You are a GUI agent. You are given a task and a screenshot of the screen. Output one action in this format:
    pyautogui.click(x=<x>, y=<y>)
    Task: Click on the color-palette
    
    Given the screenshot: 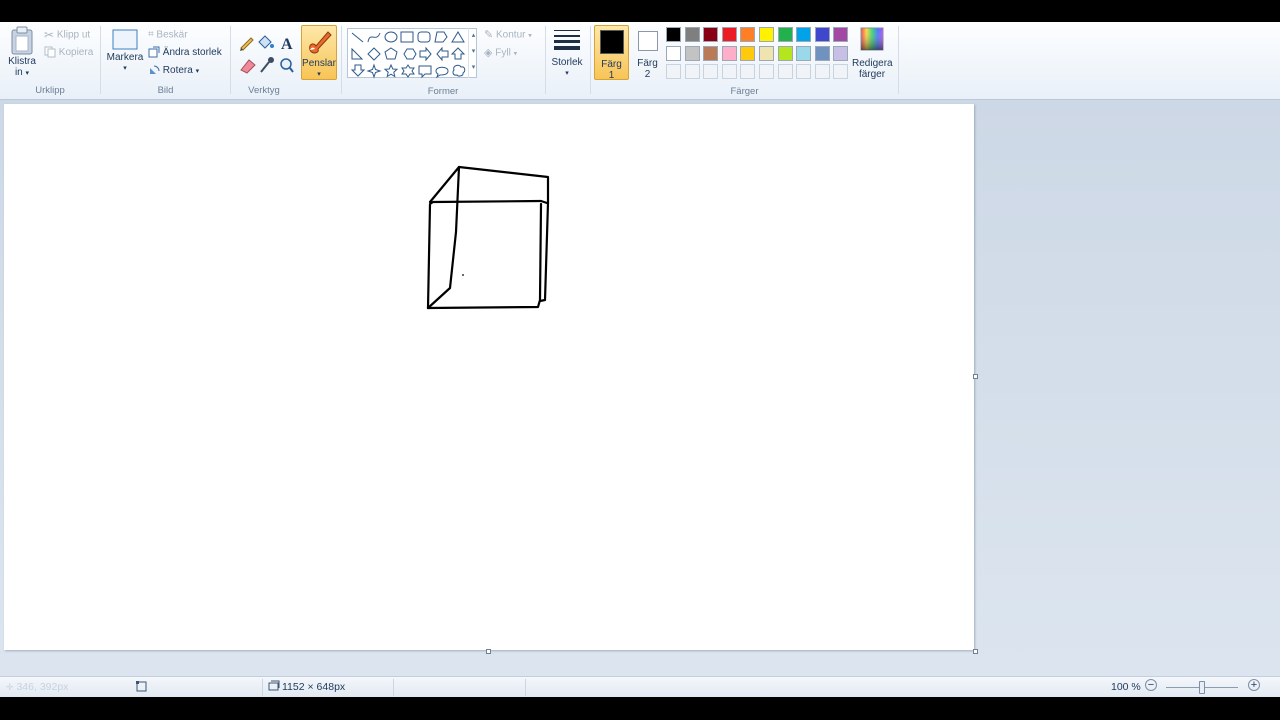 What is the action you would take?
    pyautogui.click(x=759, y=55)
    